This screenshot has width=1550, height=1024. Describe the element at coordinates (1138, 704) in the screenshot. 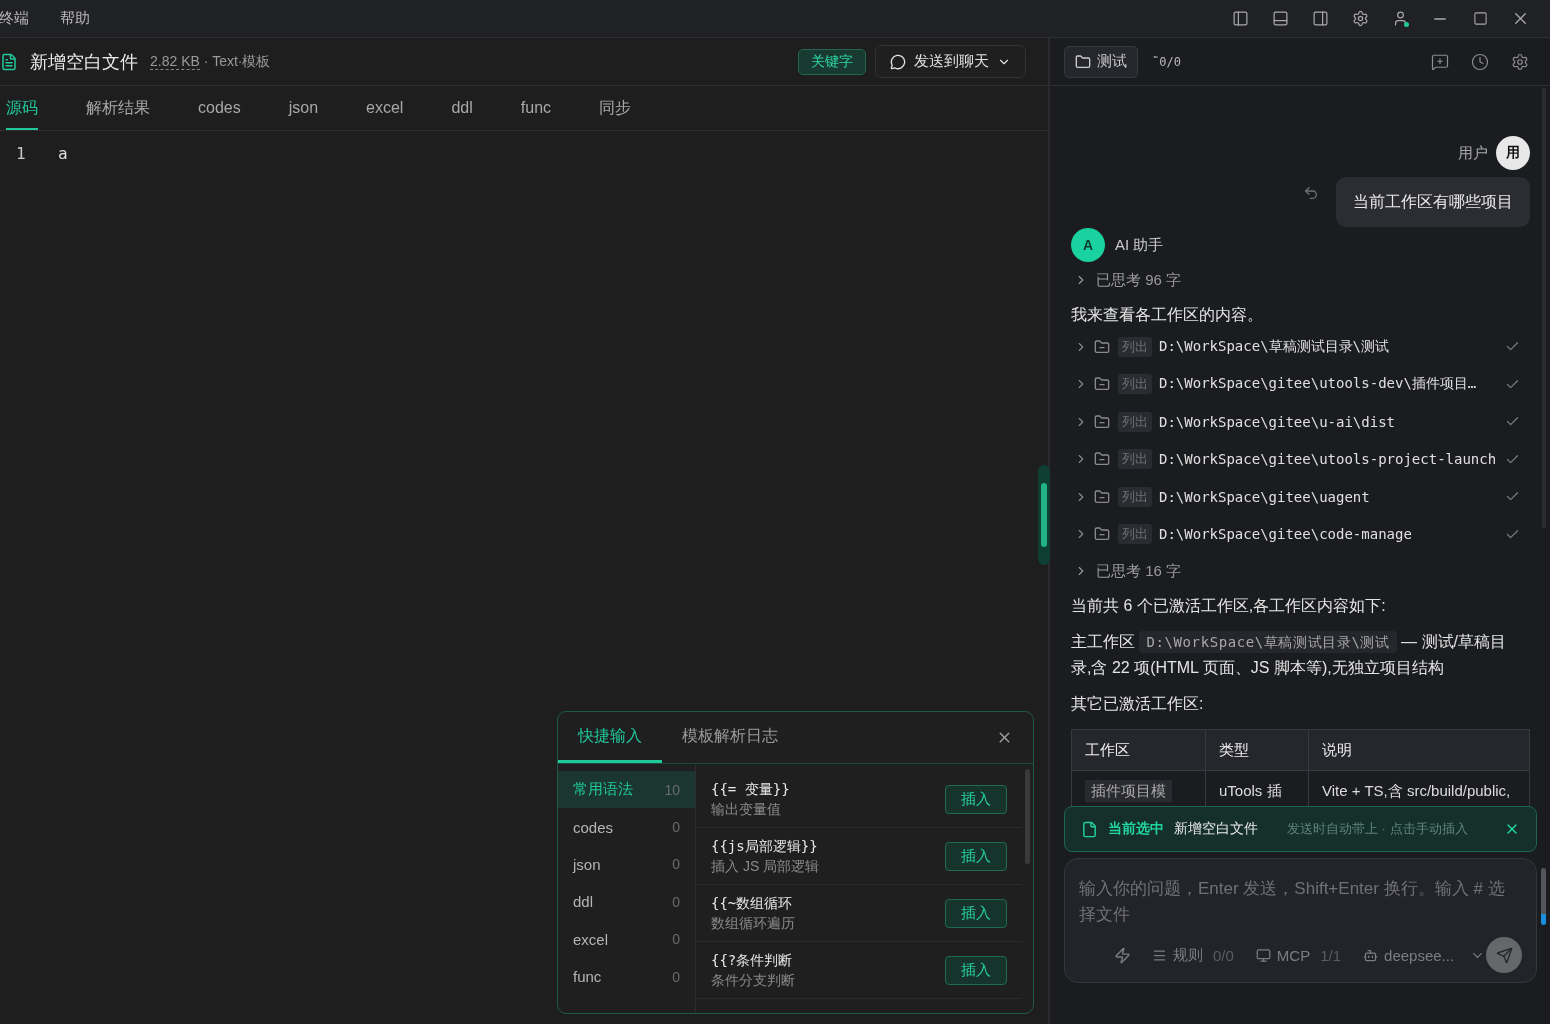

I see `message-text: 其它已激活工作区:` at that location.